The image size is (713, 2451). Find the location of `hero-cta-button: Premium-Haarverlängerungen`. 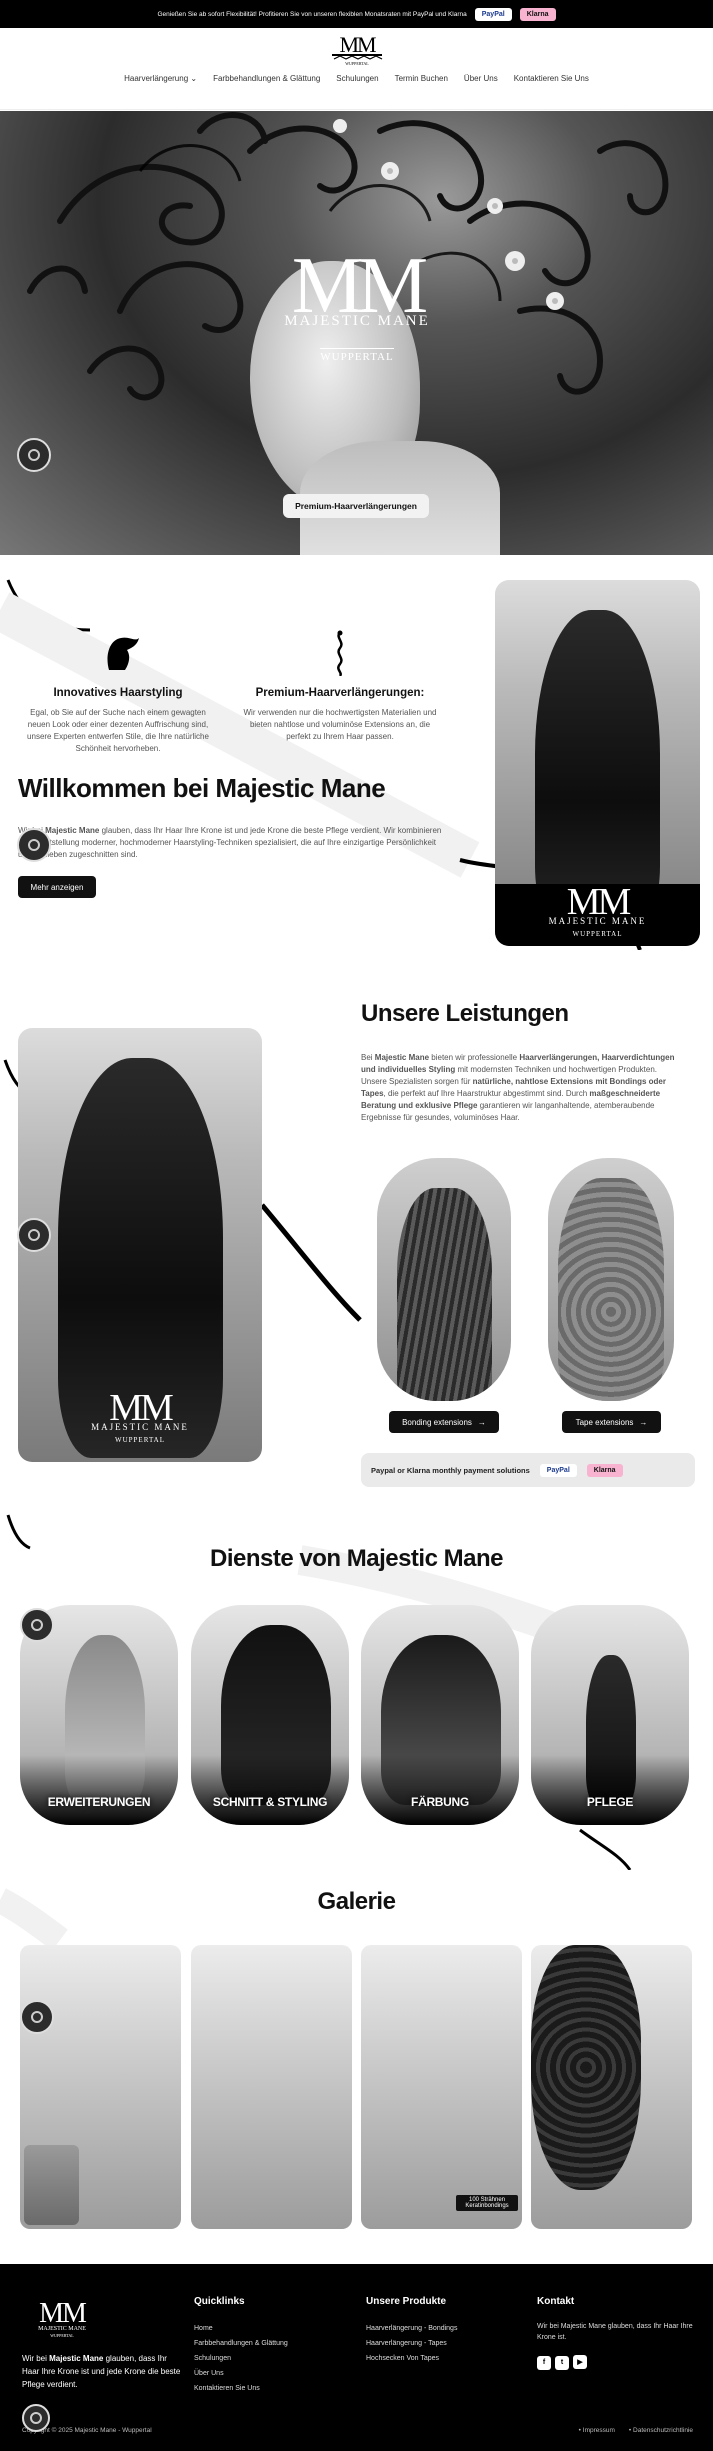

hero-cta-button: Premium-Haarverlängerungen is located at coordinates (356, 506).